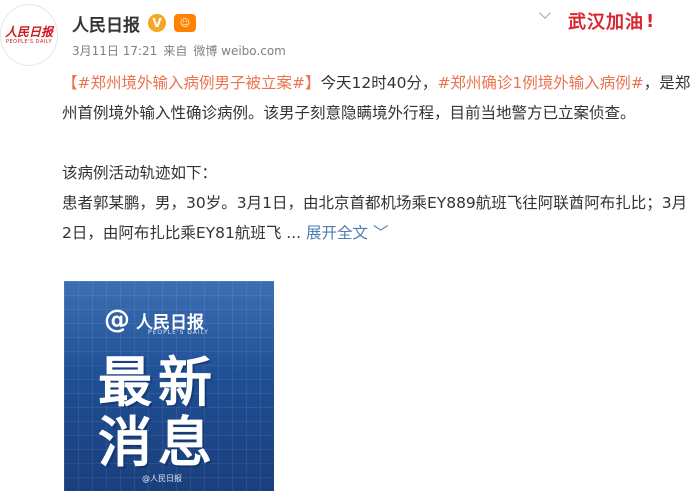 The image size is (700, 500). I want to click on image-headline: 最新 消息, so click(168, 413).